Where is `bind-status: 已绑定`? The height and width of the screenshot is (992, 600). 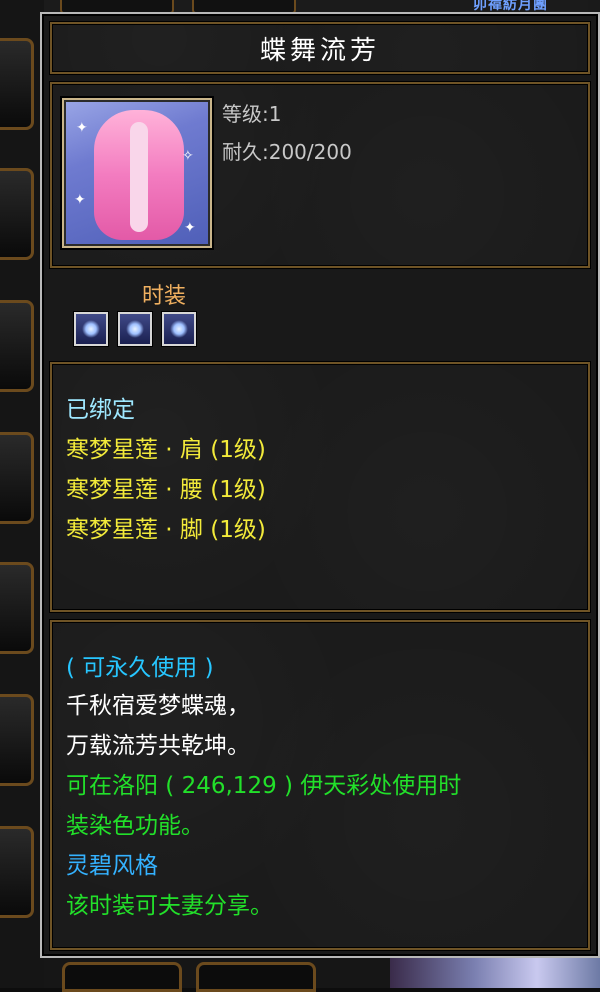
bind-status: 已绑定 is located at coordinates (100, 410).